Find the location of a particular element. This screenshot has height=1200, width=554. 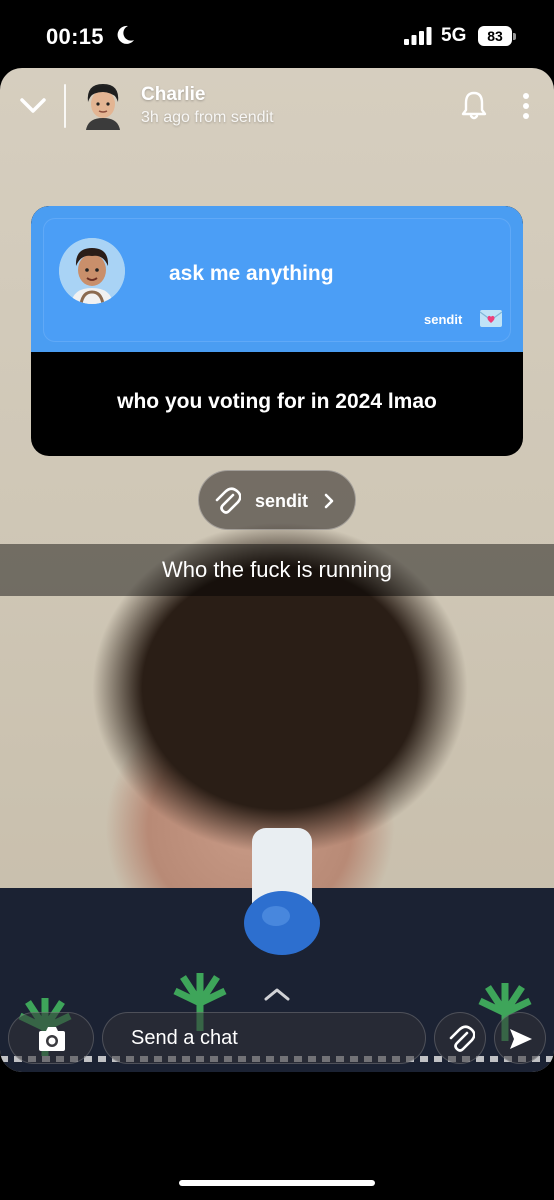

moon-icon is located at coordinates (125, 34).